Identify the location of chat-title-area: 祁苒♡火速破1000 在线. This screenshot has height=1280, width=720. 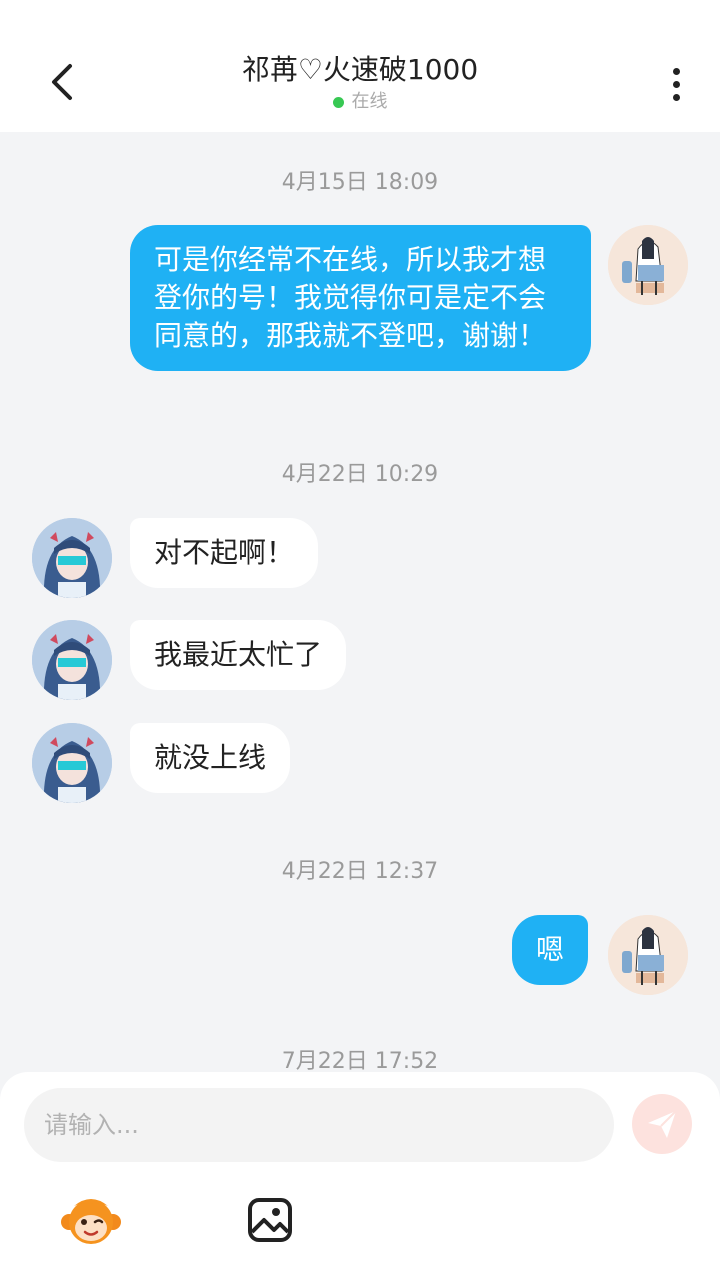
(360, 82).